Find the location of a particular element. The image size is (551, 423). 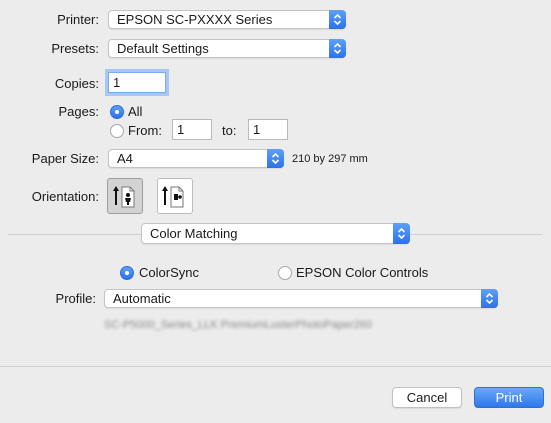

paper-dimensions: 210 by 297 mm is located at coordinates (330, 159).